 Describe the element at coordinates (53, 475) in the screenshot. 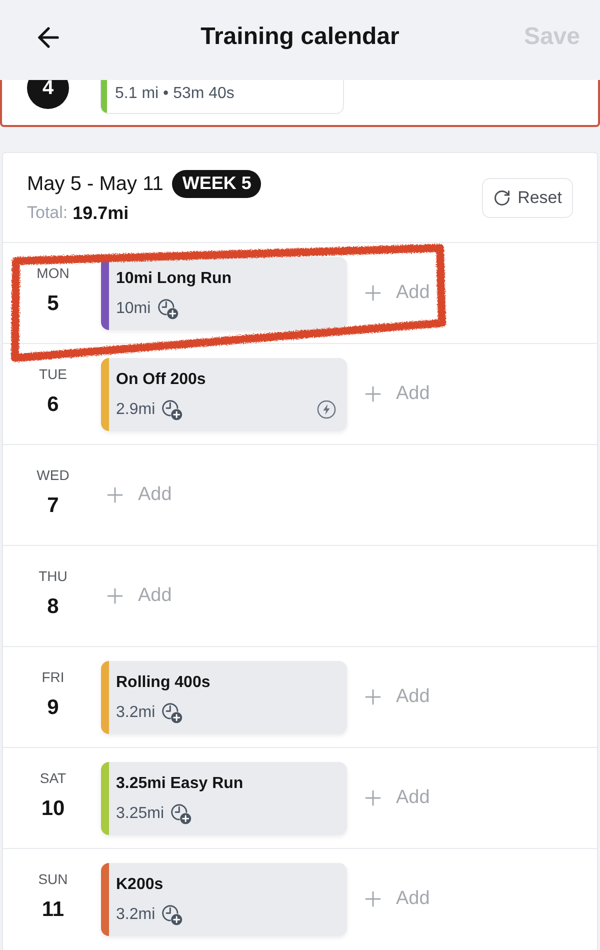

I see `weekday-label: WED` at that location.